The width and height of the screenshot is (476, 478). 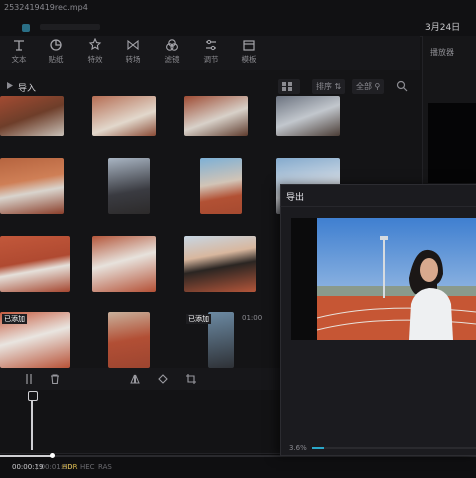 I want to click on grid-view-icon, so click(x=287, y=86).